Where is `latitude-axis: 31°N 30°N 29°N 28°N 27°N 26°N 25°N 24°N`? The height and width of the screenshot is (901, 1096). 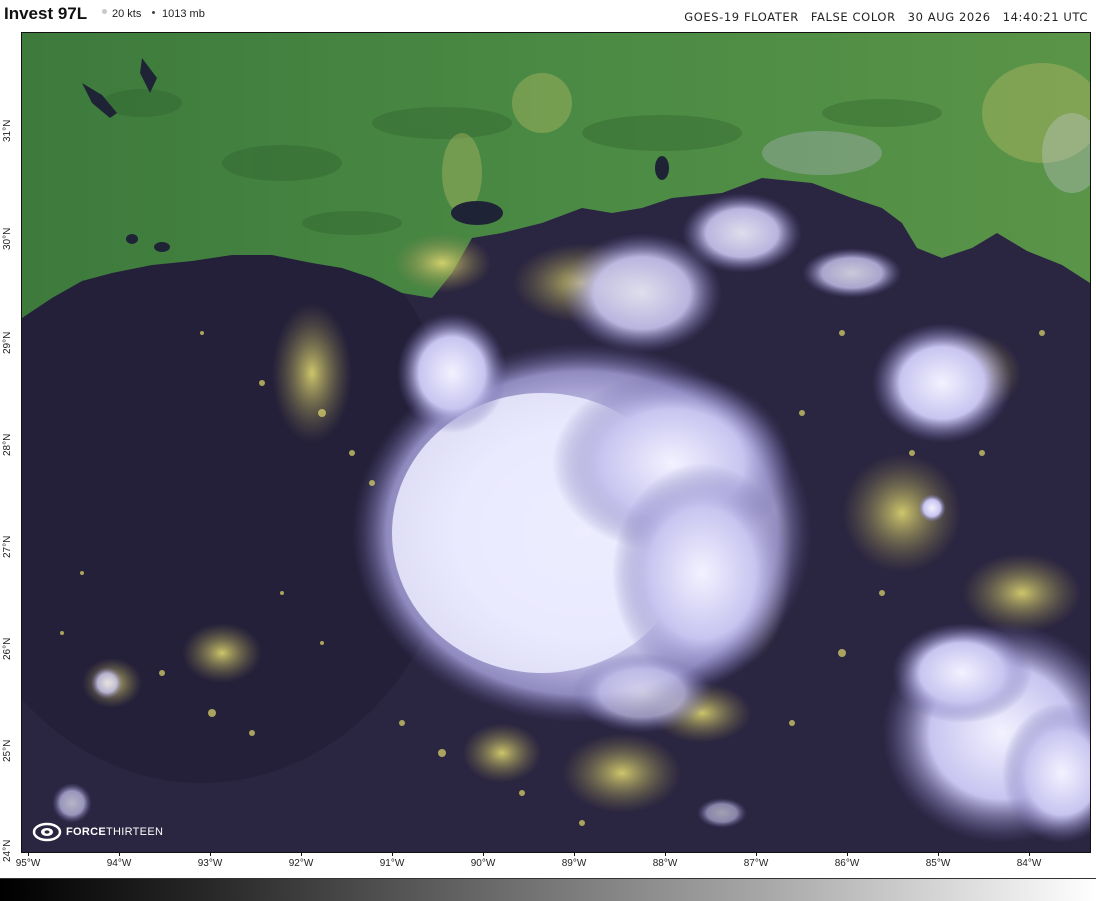
latitude-axis: 31°N 30°N 29°N 28°N 27°N 26°N 25°N 24°N is located at coordinates (10, 447).